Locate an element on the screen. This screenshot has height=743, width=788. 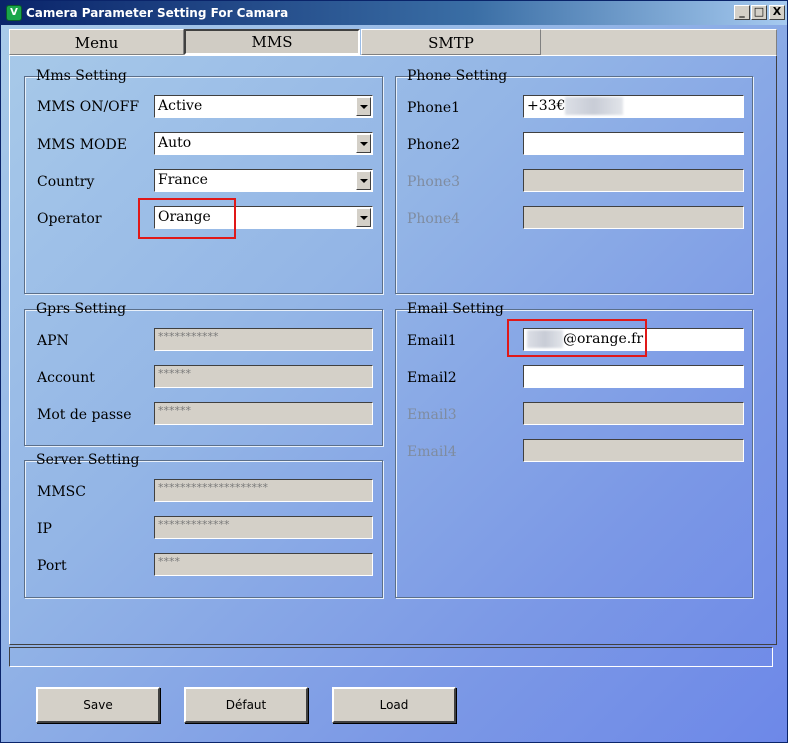
tab-strip-filler is located at coordinates (659, 42).